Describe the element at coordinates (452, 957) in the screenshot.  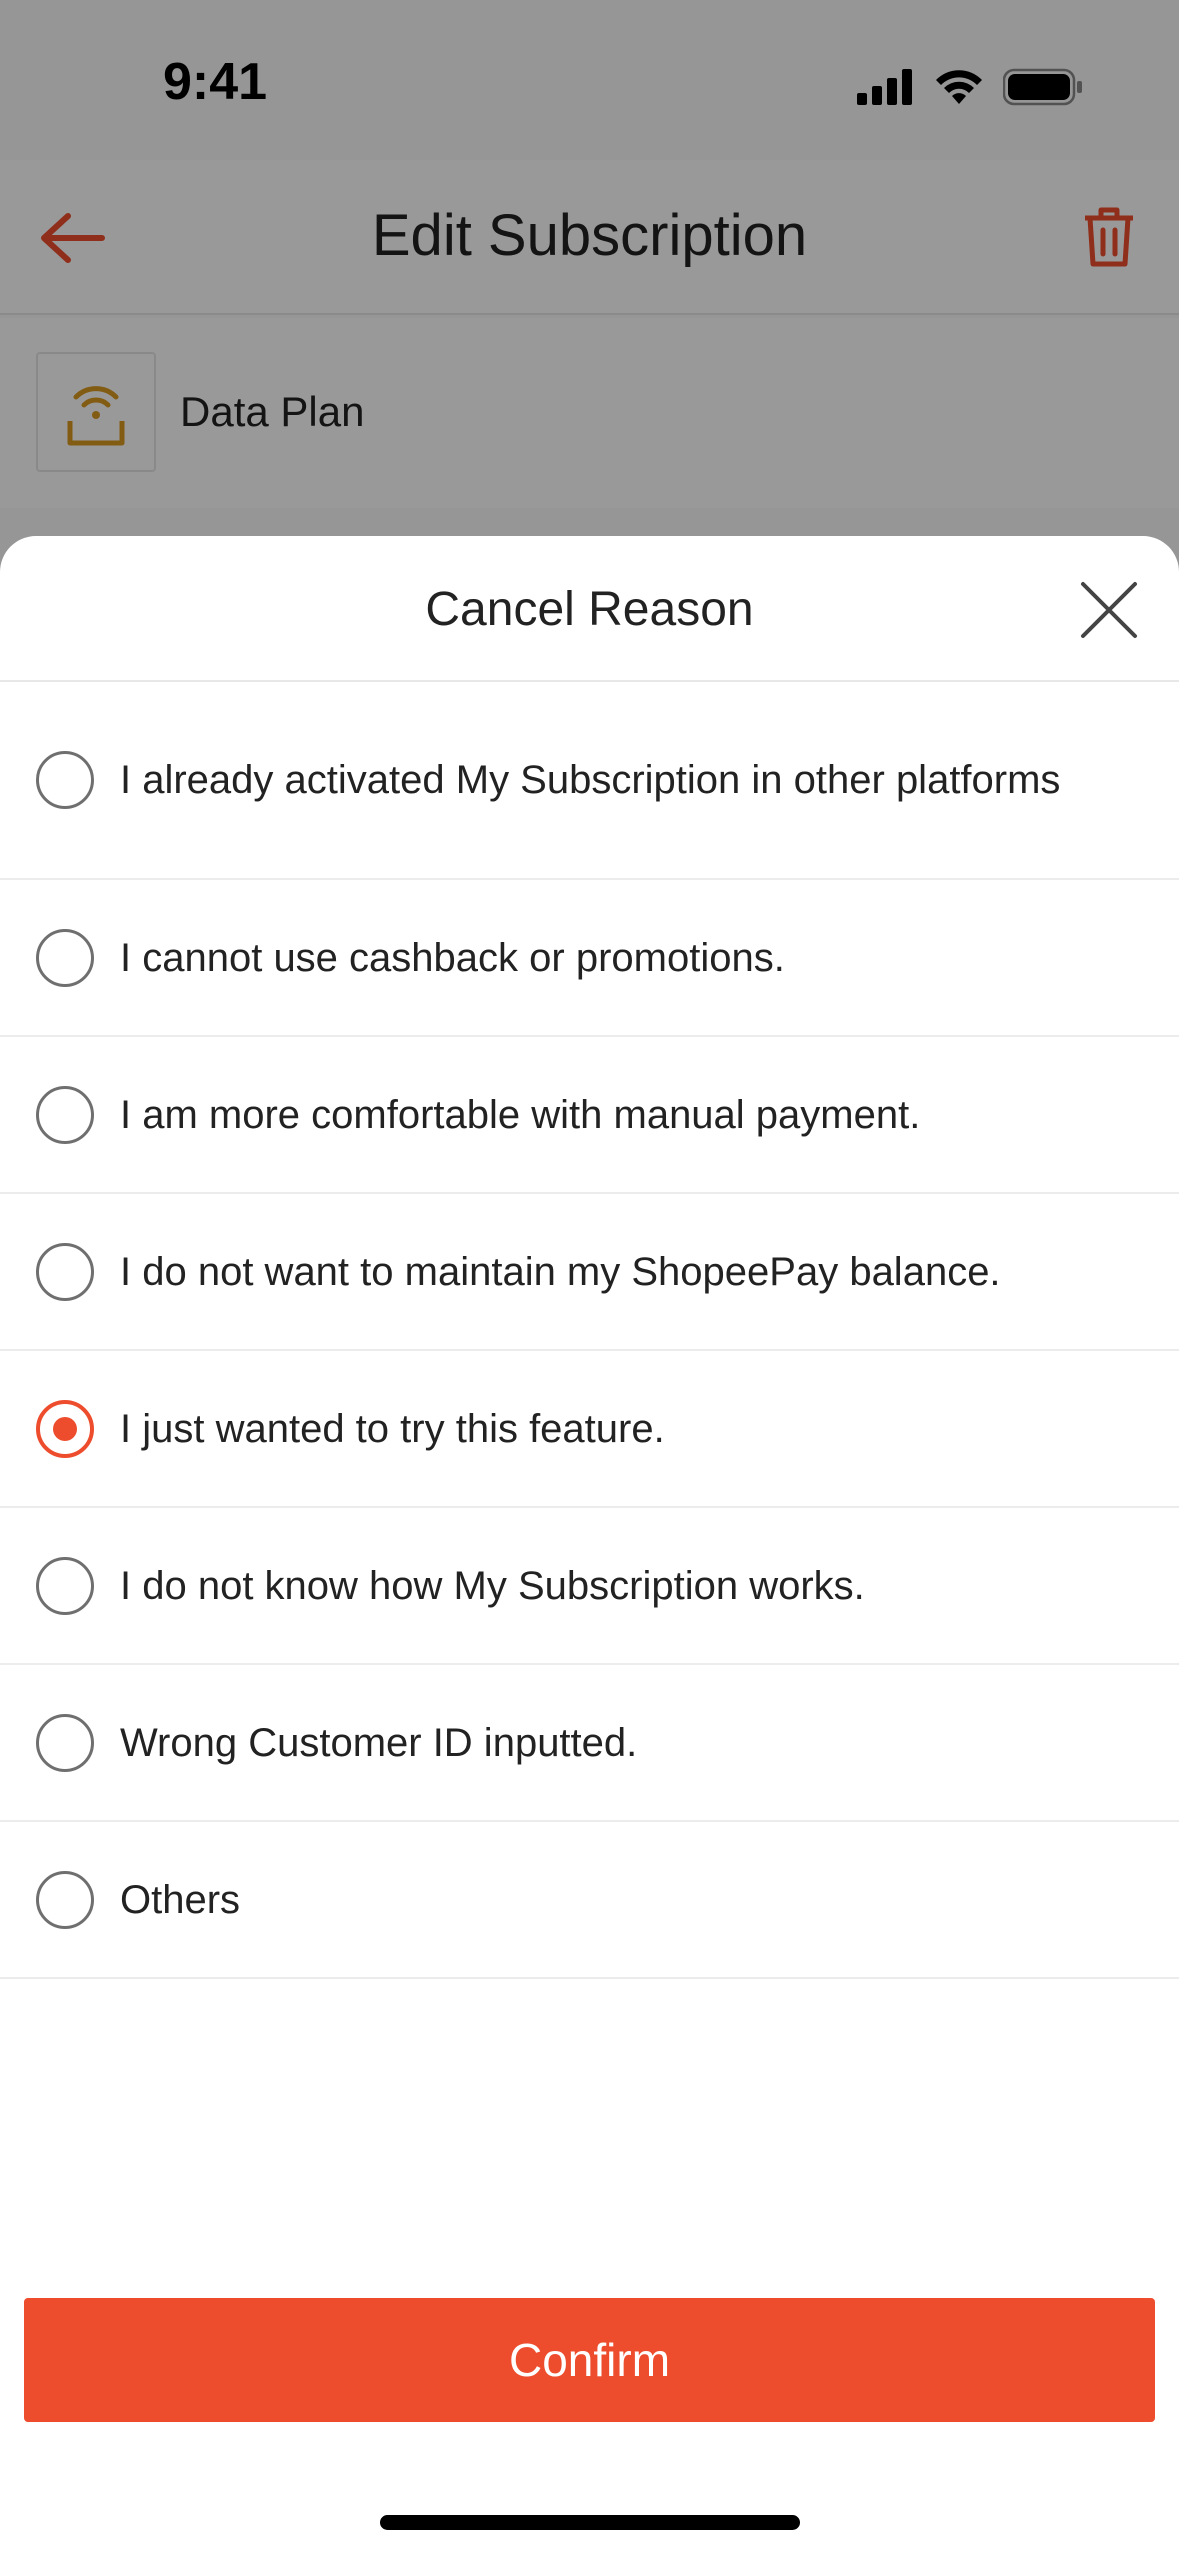
I see `reason-label: I cannot use cashback or promotions.` at that location.